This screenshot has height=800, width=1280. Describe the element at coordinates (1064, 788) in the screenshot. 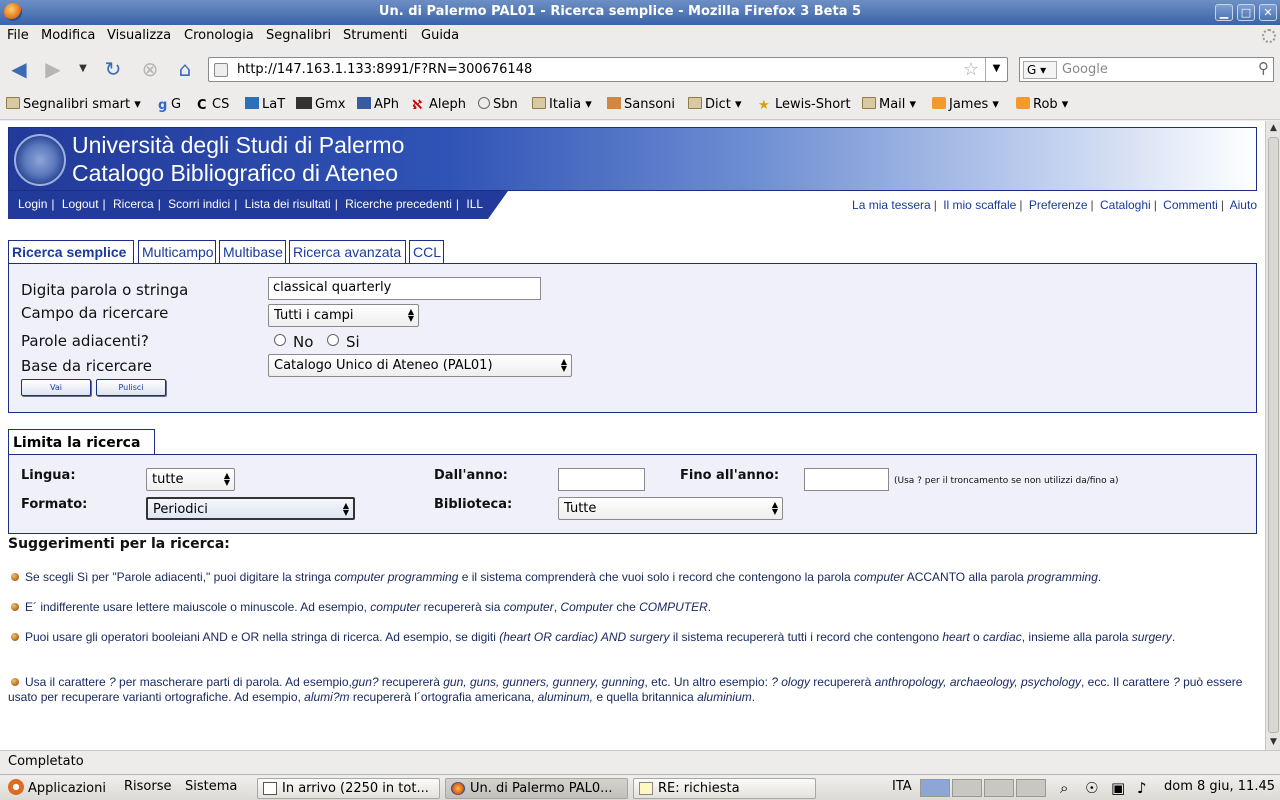

I see `network-icon: ⌕` at that location.